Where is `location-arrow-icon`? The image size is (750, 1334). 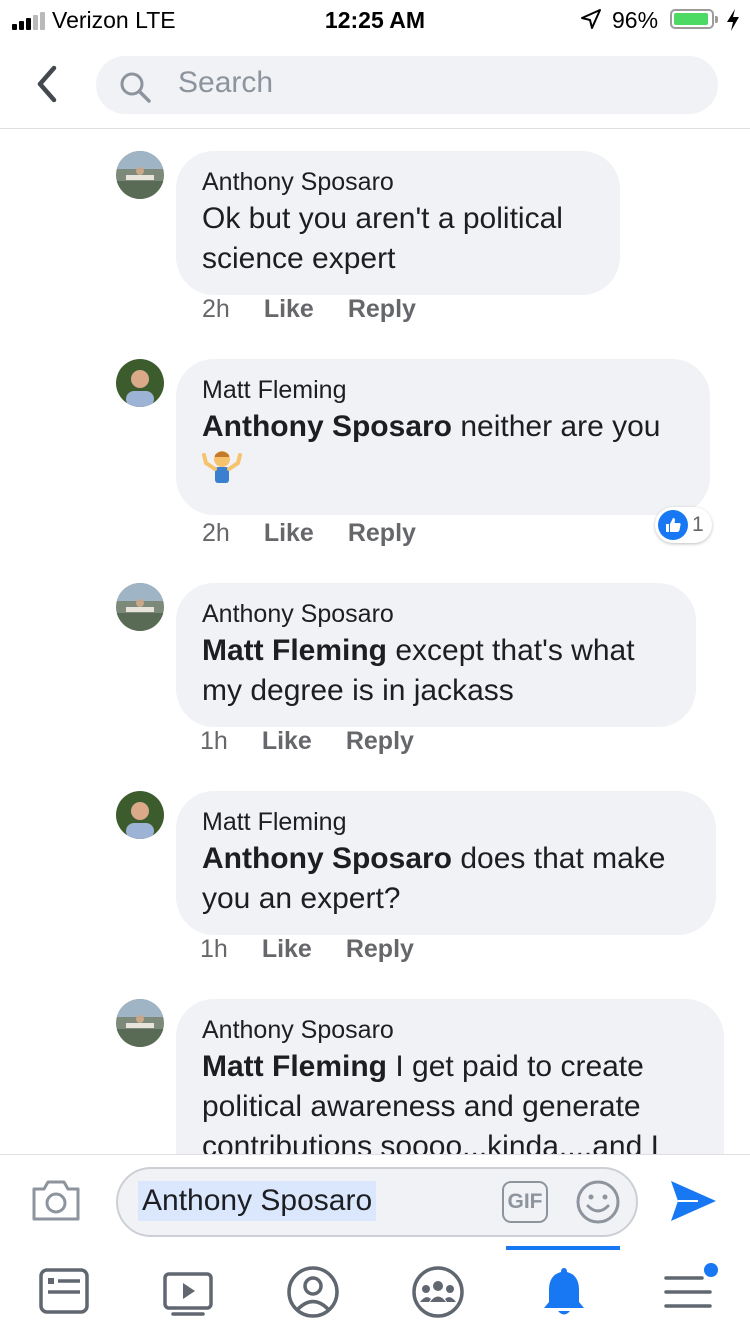 location-arrow-icon is located at coordinates (591, 19).